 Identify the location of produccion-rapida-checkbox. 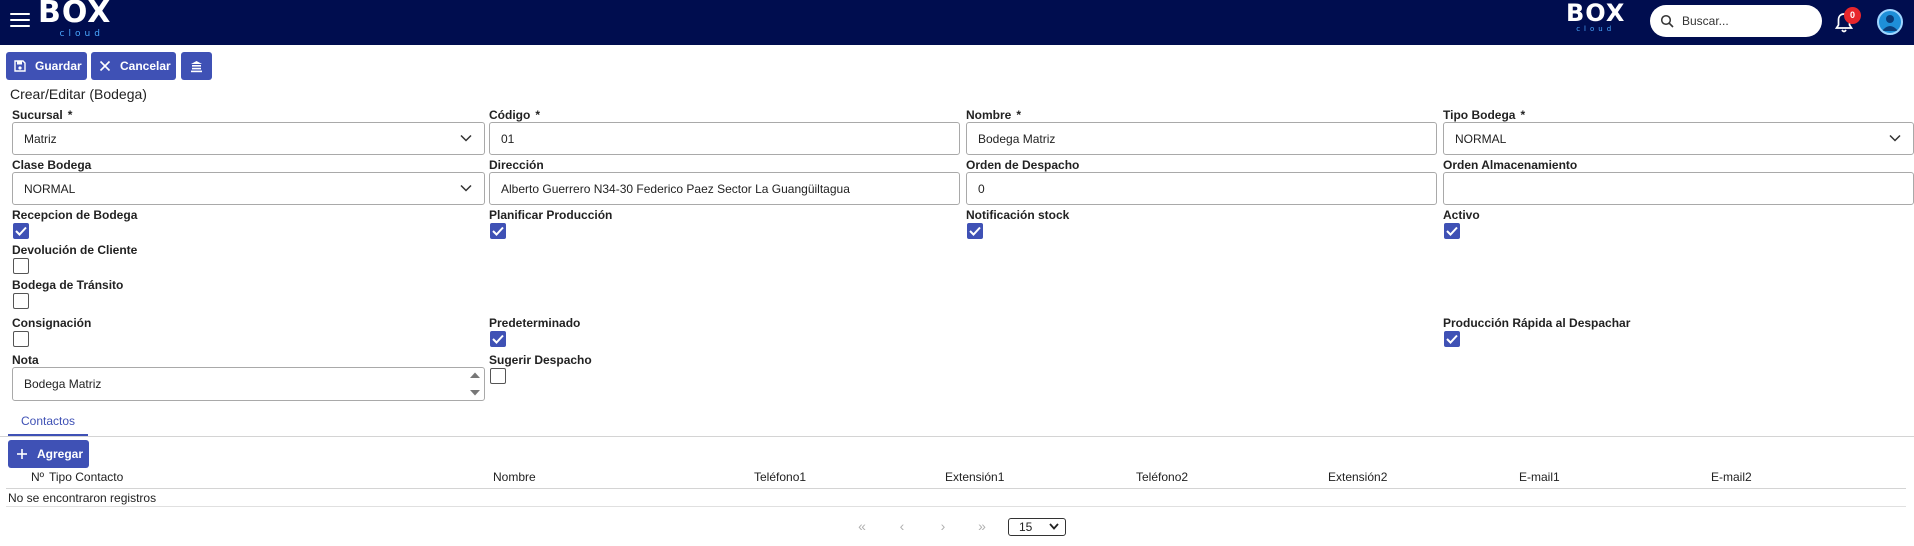
(1452, 339).